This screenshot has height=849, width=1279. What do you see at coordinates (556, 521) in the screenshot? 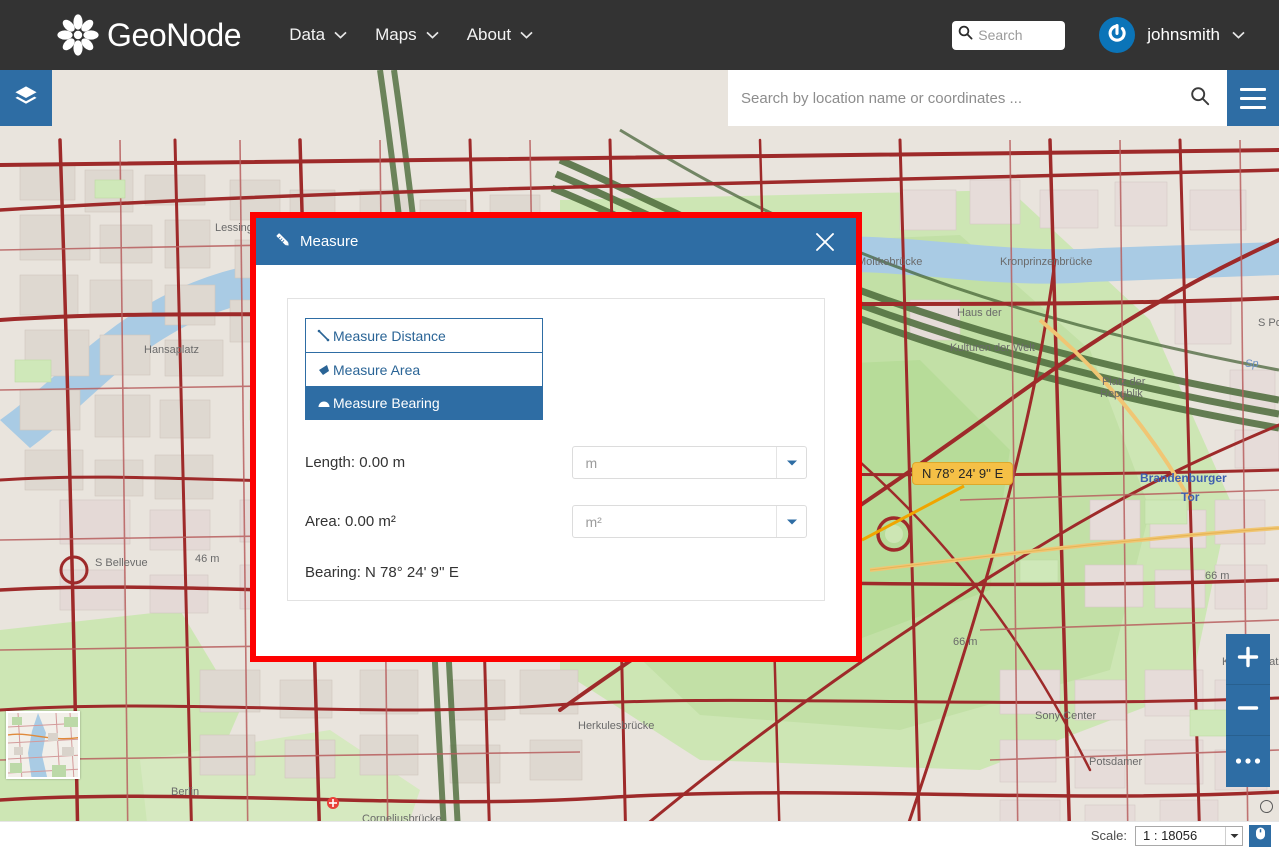
I see `area-result-row: Area: 0.00 m² m²` at bounding box center [556, 521].